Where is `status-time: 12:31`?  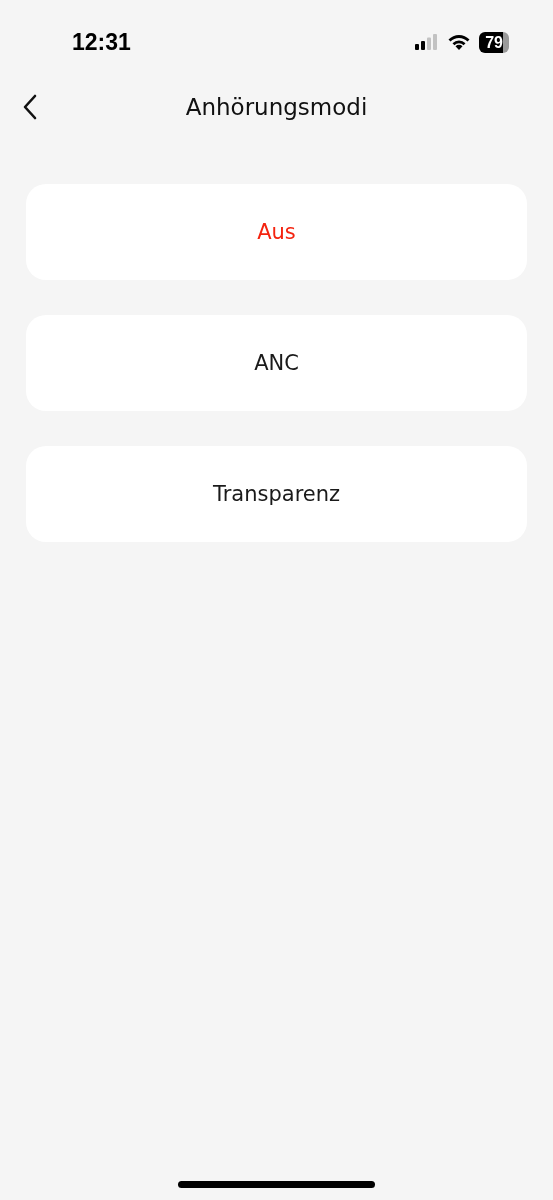 status-time: 12:31 is located at coordinates (101, 42).